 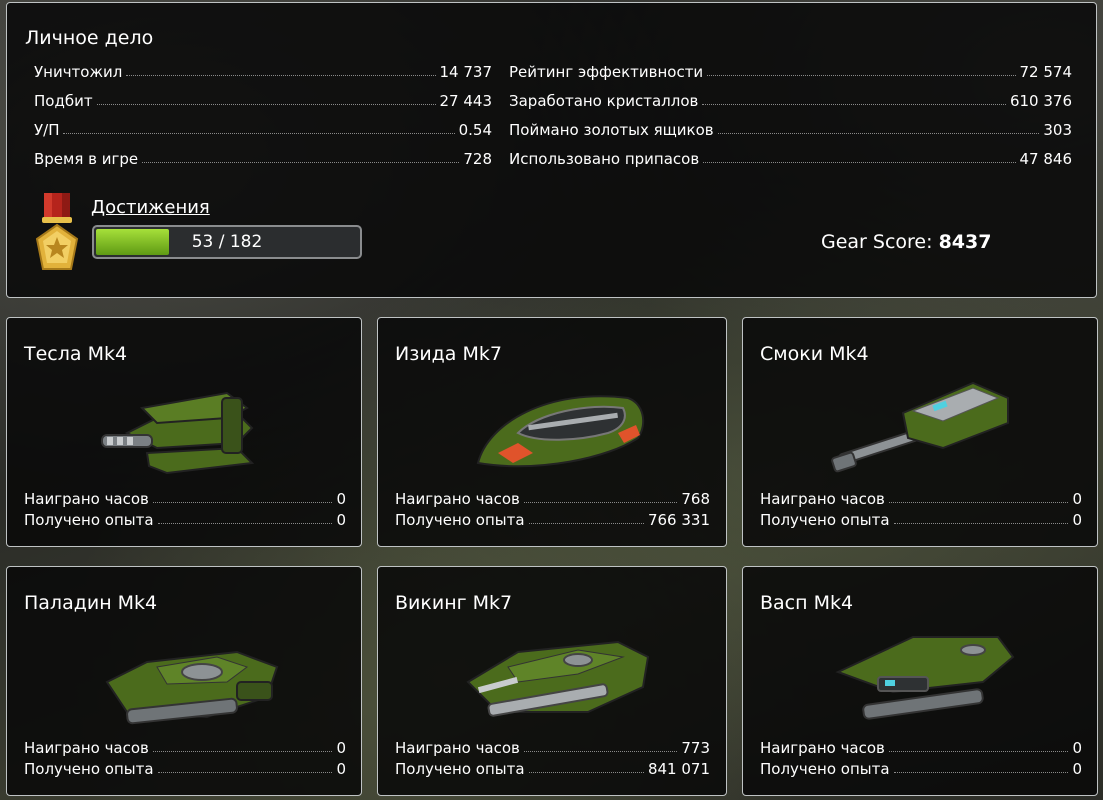 What do you see at coordinates (63, 101) in the screenshot?
I see `stat-label: Подбит` at bounding box center [63, 101].